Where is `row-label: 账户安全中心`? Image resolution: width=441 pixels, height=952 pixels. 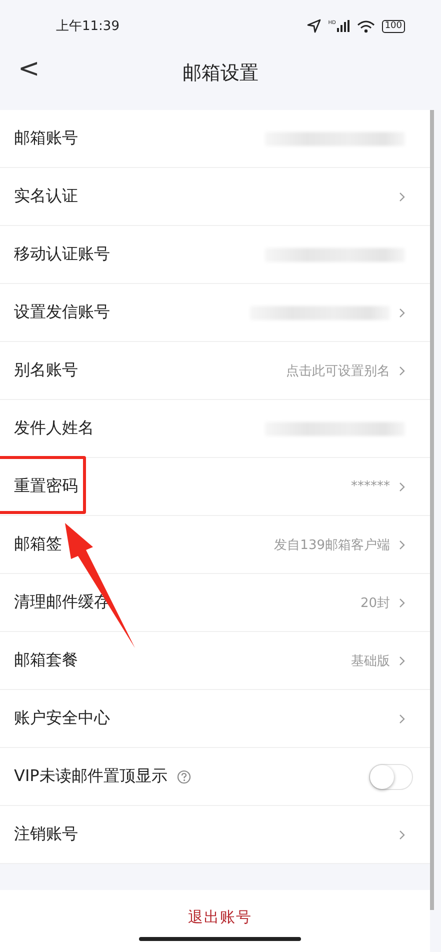 row-label: 账户安全中心 is located at coordinates (62, 718).